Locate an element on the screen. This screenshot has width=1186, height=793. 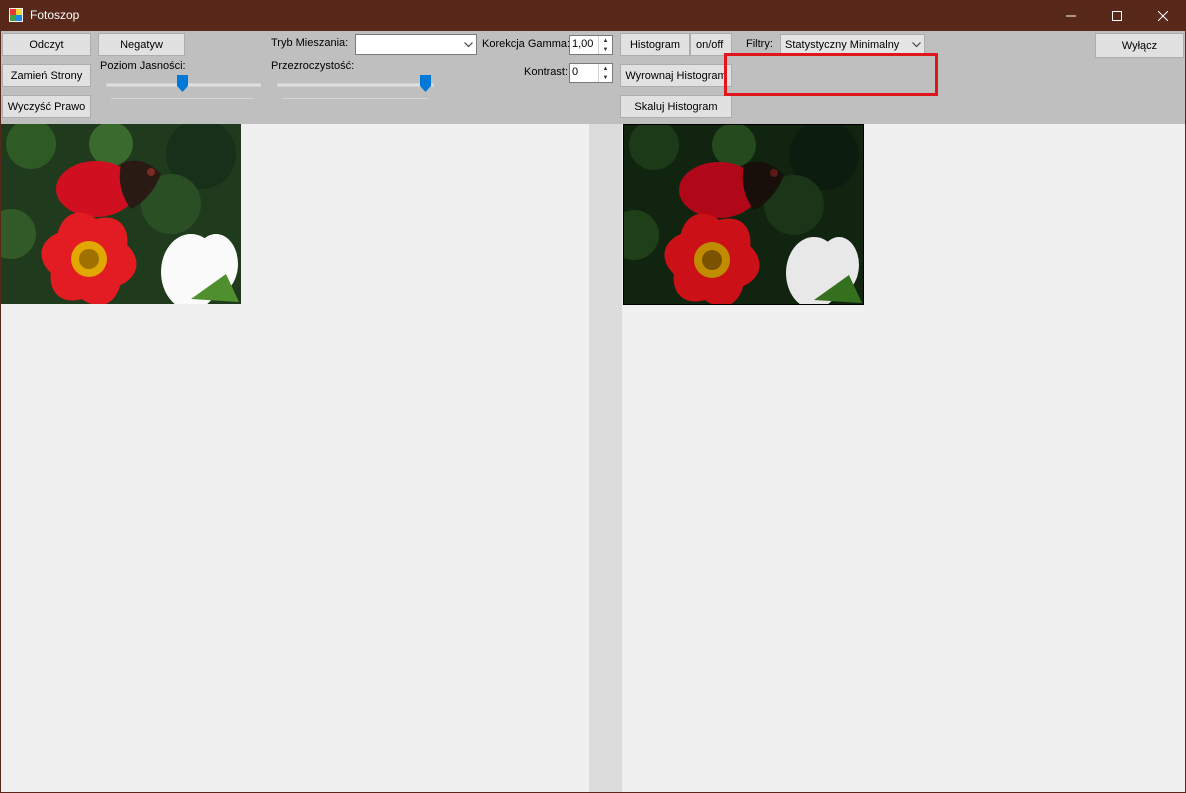
minimize-icon is located at coordinates (1071, 15).